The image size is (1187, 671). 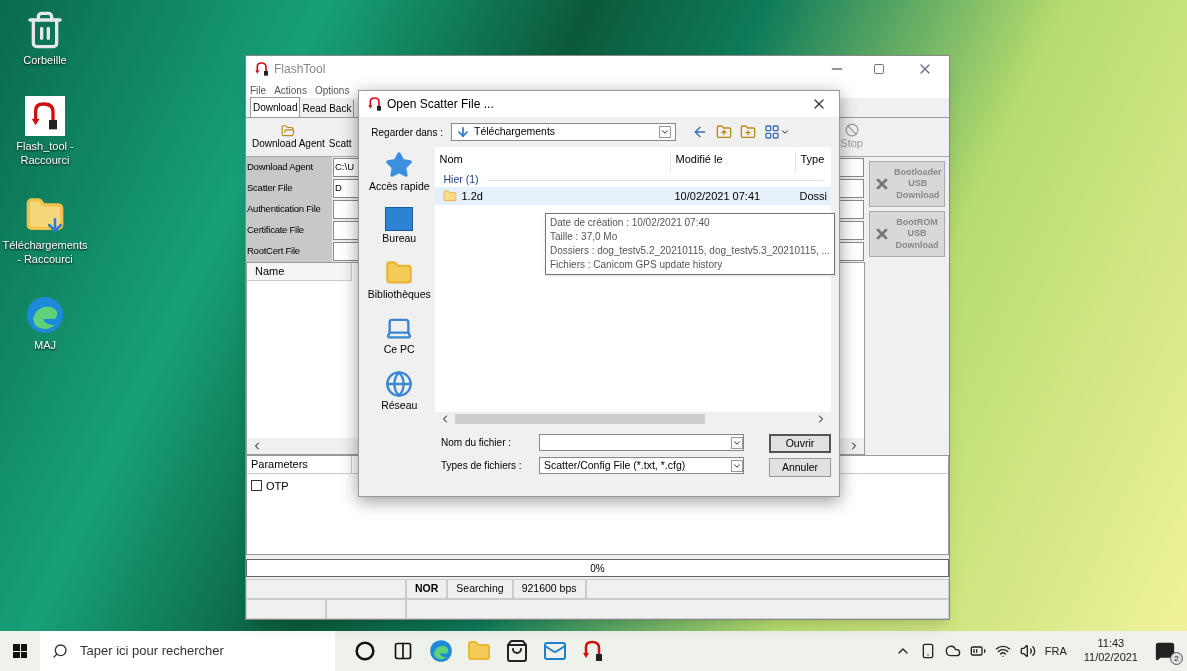 What do you see at coordinates (700, 132) in the screenshot?
I see `back-icon` at bounding box center [700, 132].